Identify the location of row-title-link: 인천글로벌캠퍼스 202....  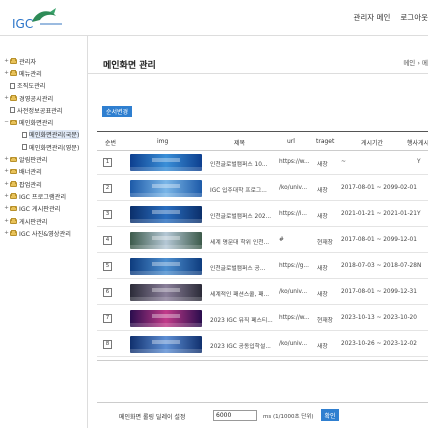
(240, 215).